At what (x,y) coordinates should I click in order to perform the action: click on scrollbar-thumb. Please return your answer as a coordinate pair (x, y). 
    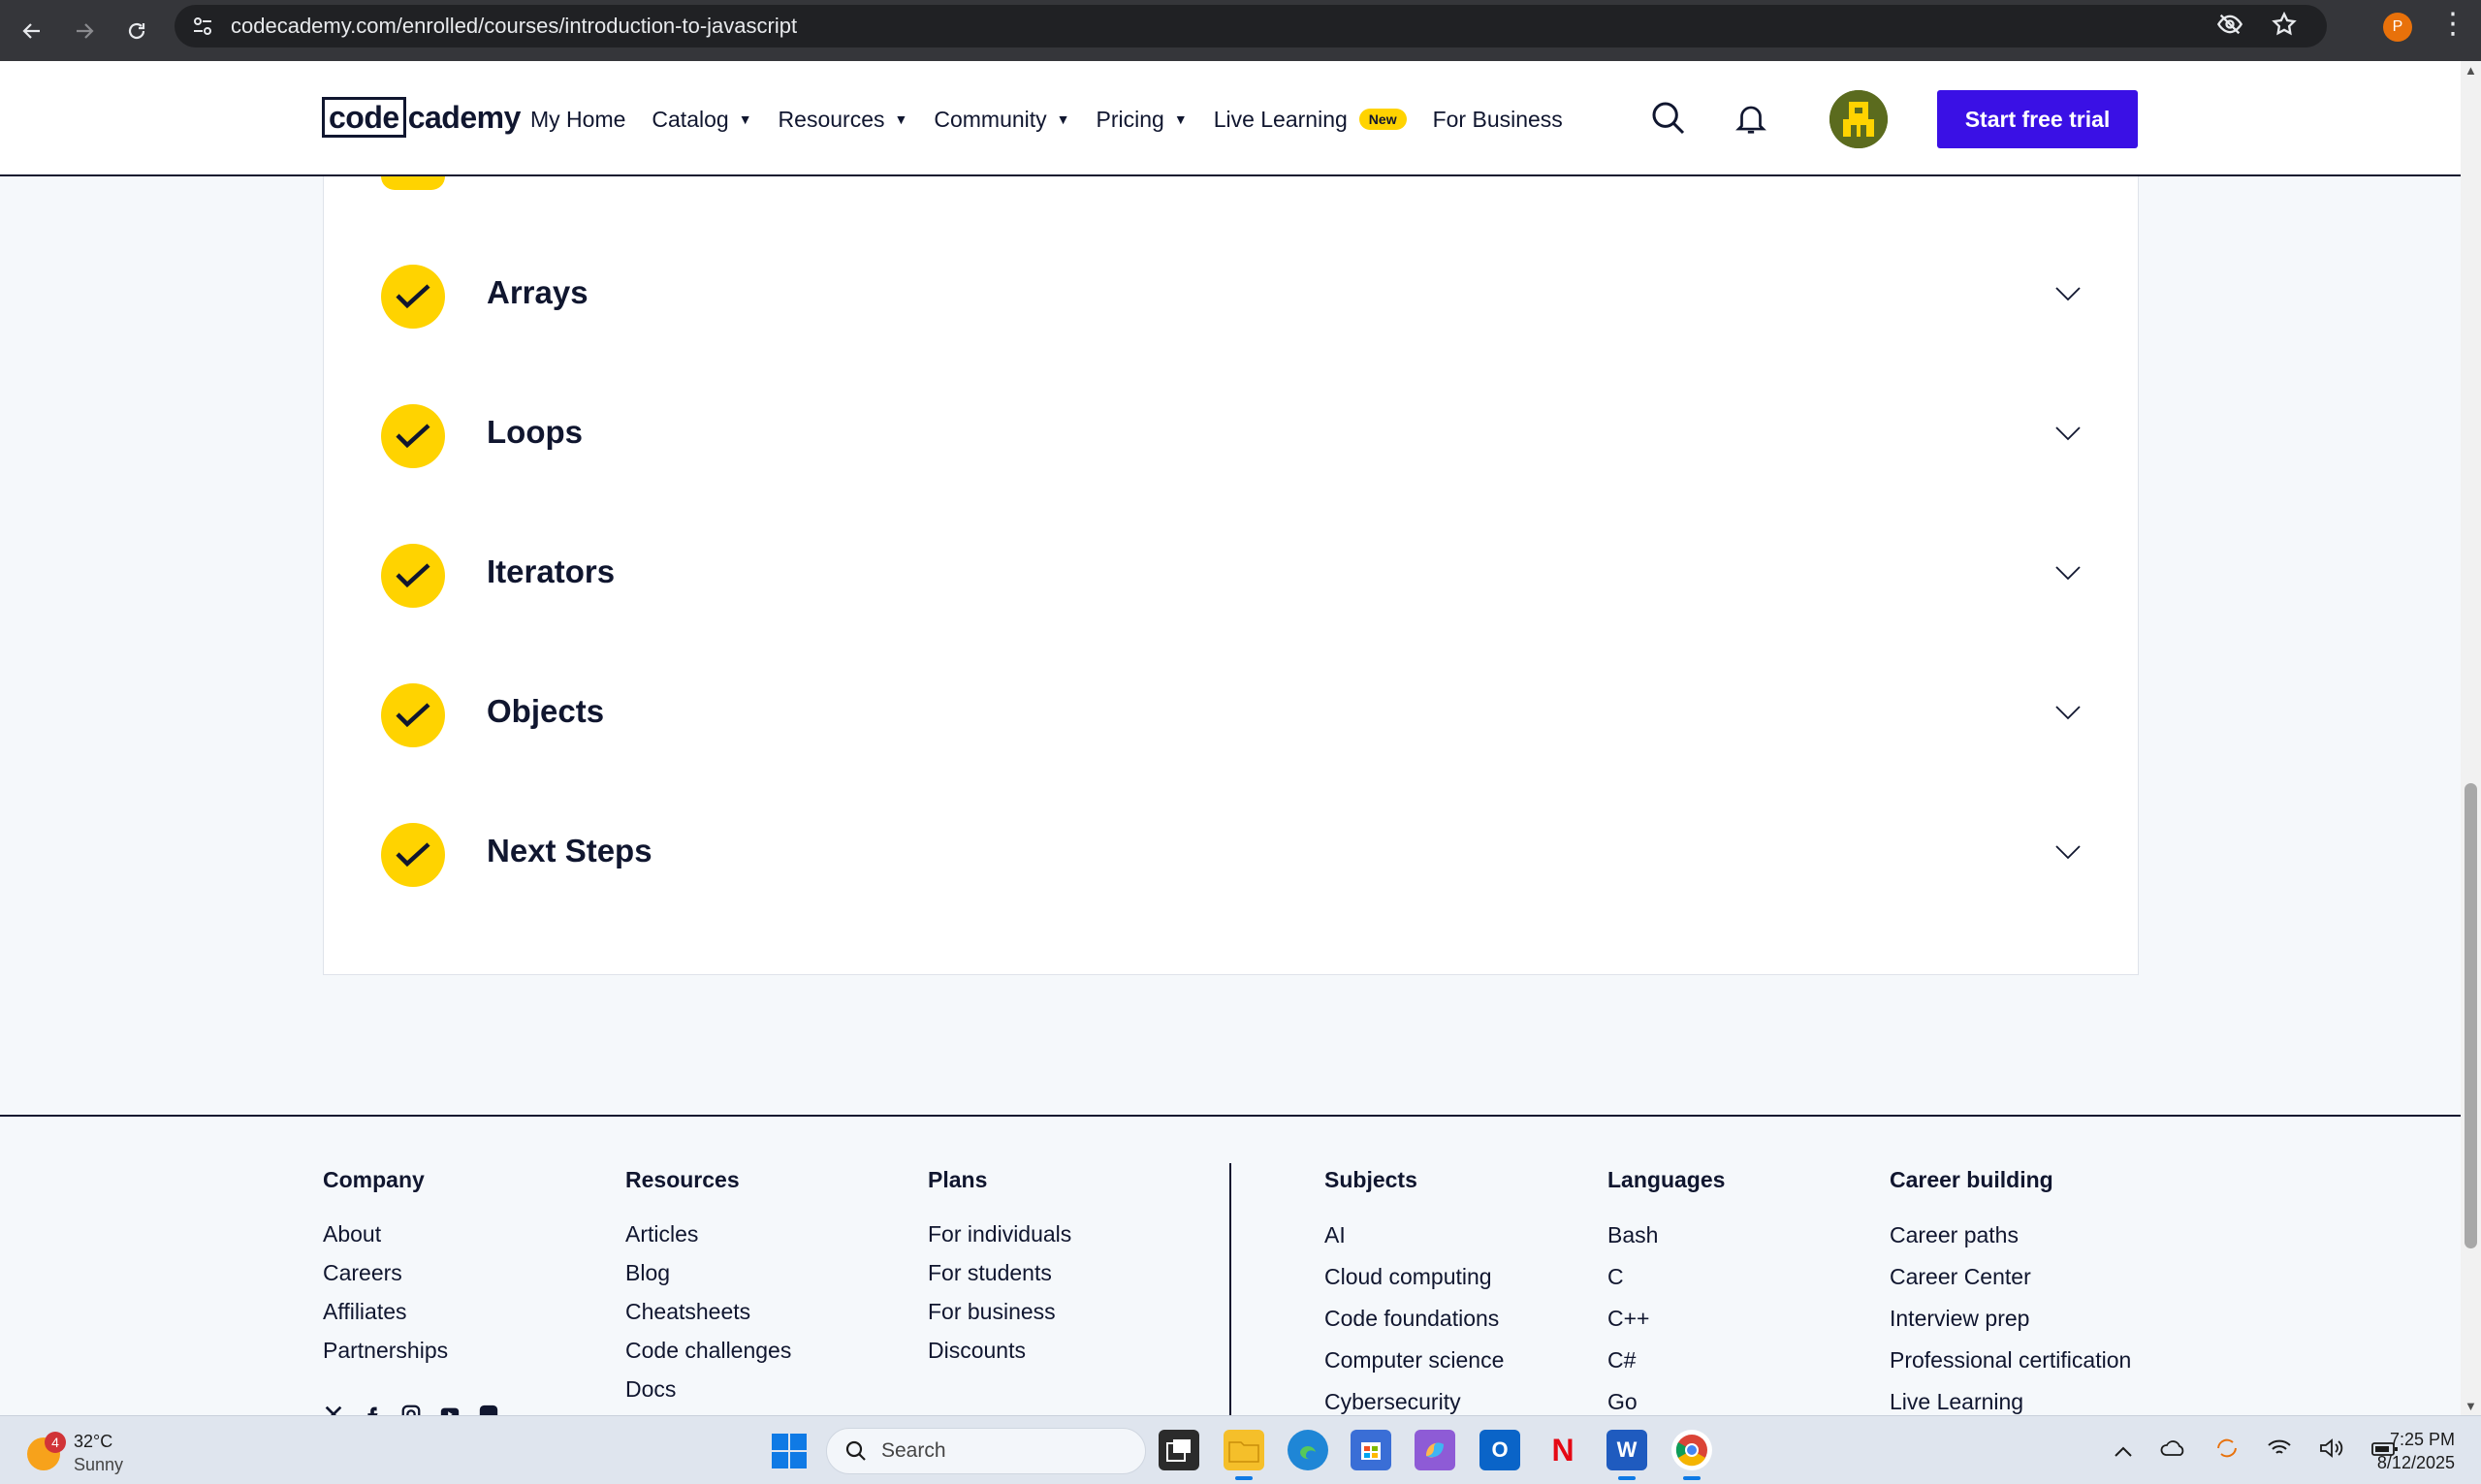
    Looking at the image, I should click on (2471, 1016).